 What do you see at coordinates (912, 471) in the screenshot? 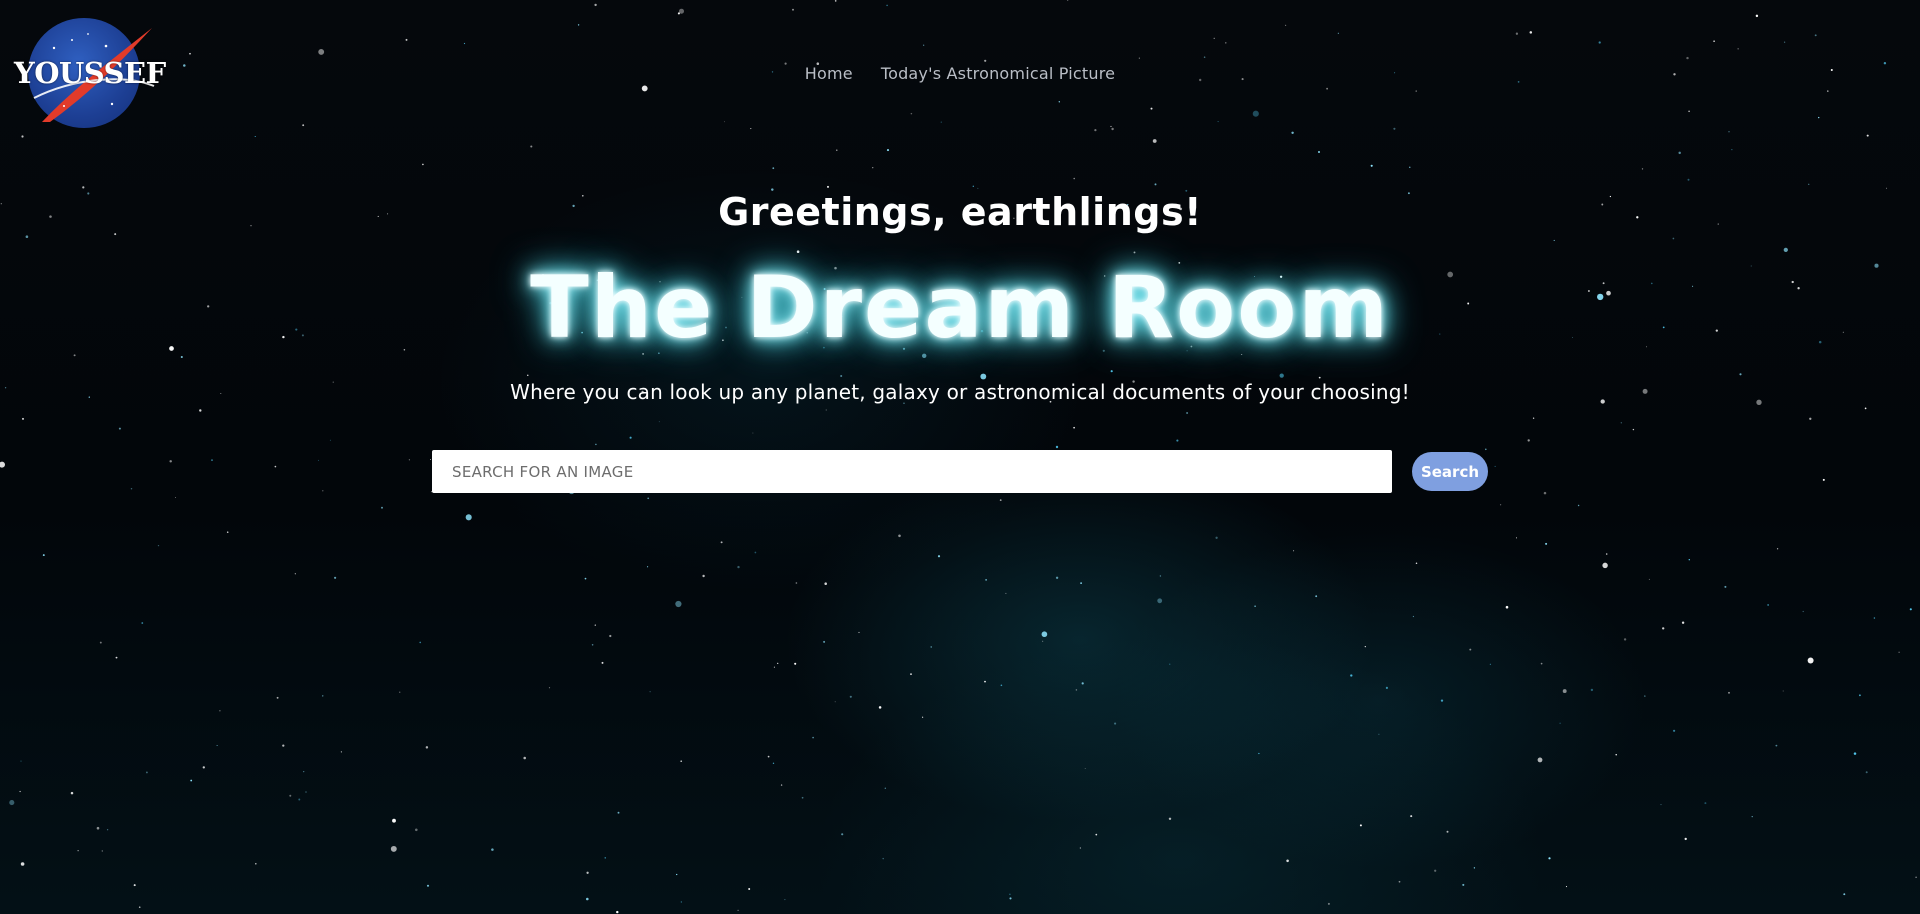
I see `search-input` at bounding box center [912, 471].